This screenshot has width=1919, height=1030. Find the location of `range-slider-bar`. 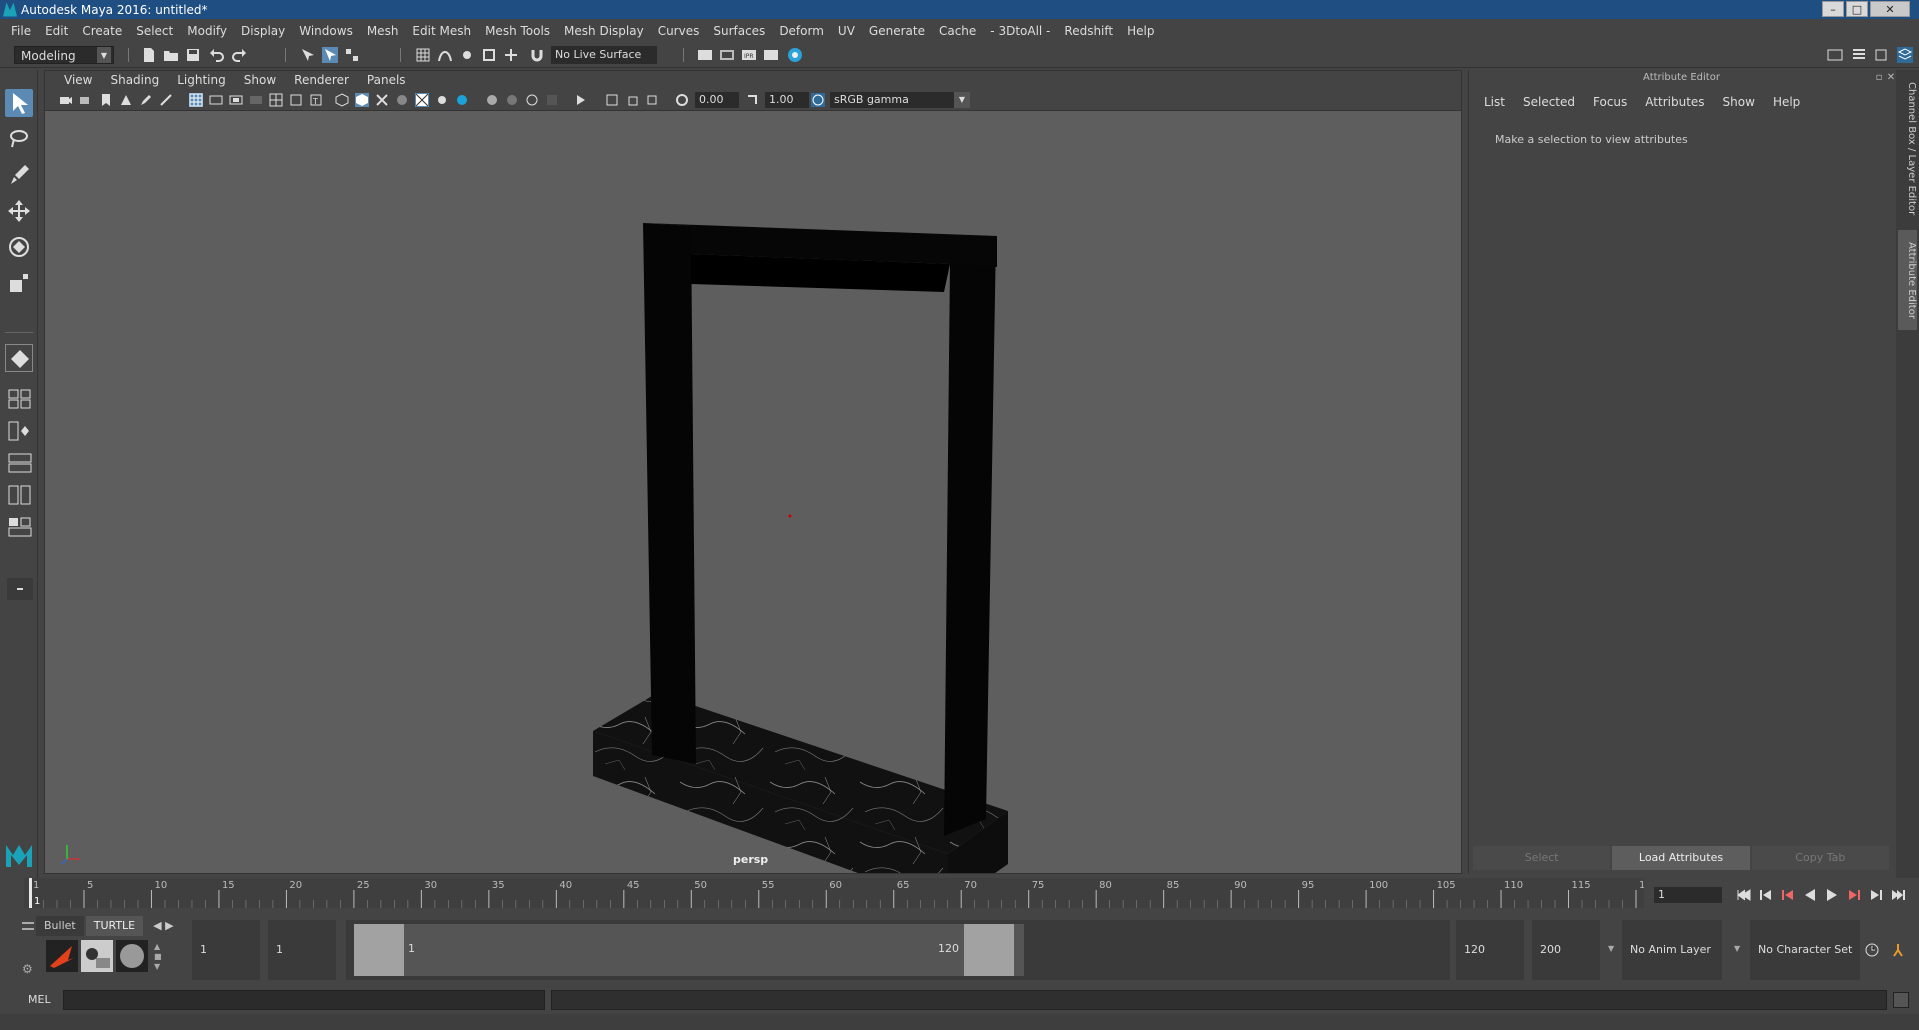

range-slider-bar is located at coordinates (689, 950).